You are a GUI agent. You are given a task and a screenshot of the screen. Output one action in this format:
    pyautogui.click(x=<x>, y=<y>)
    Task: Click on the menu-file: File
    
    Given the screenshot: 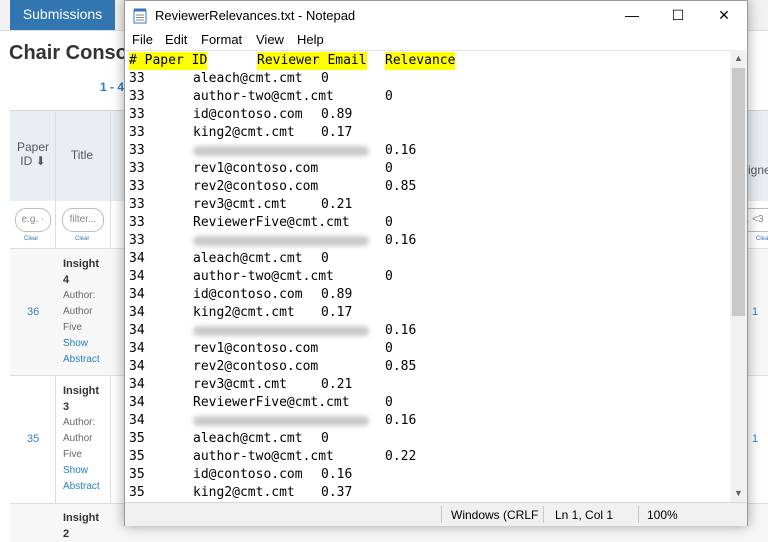 What is the action you would take?
    pyautogui.click(x=142, y=39)
    